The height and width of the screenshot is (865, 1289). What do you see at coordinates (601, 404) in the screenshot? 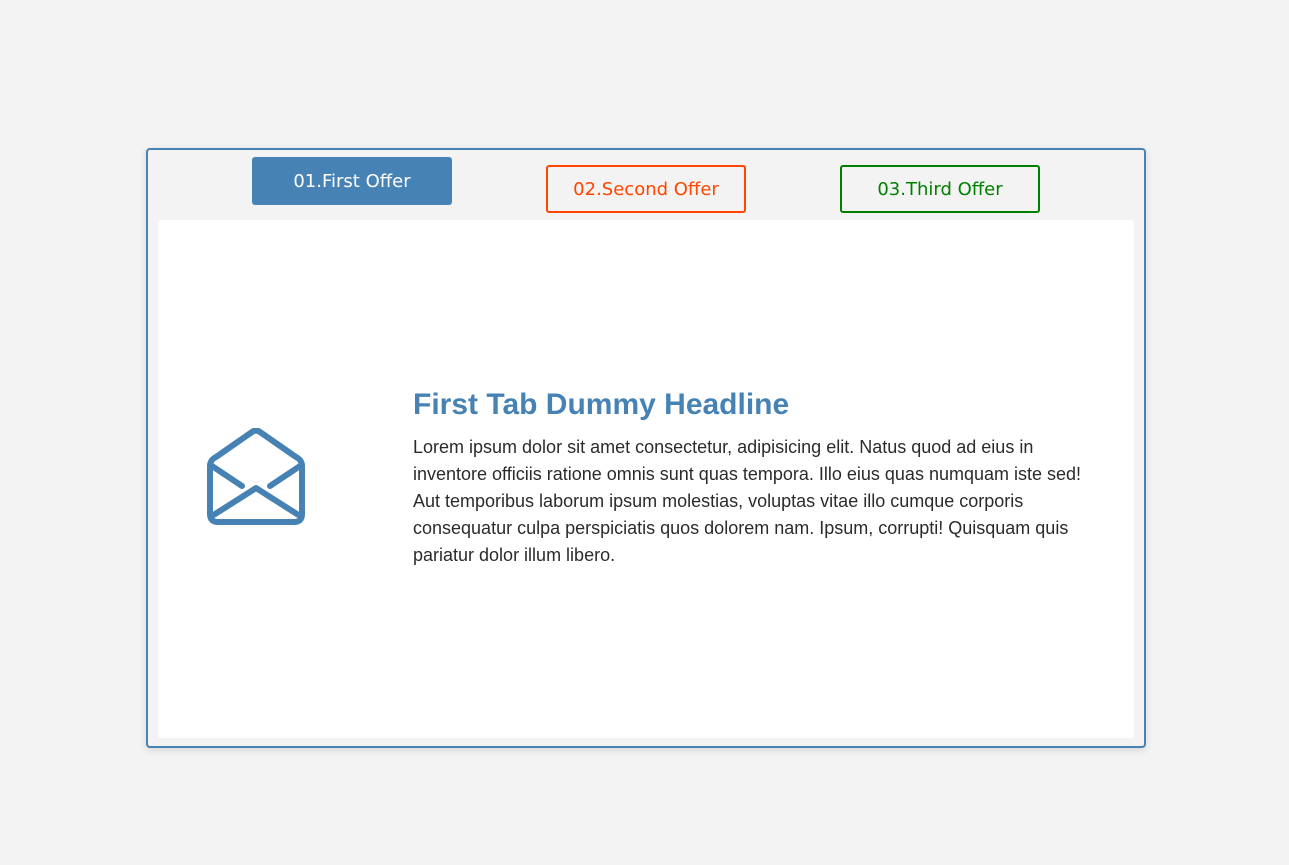
I see `panel-headline: First Tab Dummy Headline` at bounding box center [601, 404].